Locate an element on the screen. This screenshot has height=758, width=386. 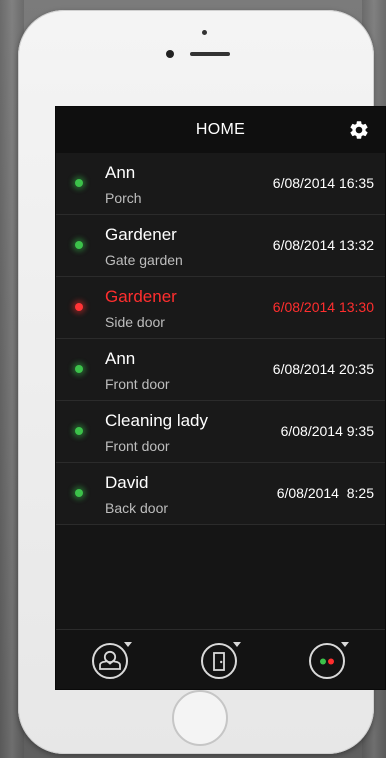
tab-door is located at coordinates (223, 661).